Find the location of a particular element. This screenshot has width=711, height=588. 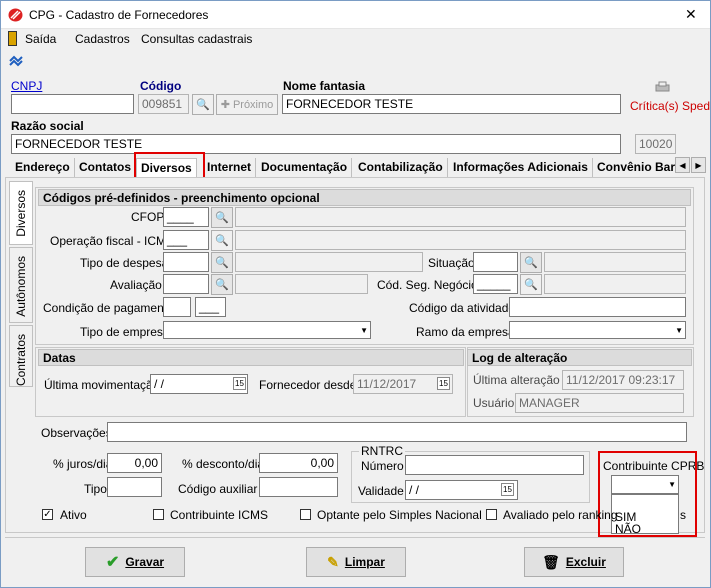

cfop-input: ____ is located at coordinates (186, 217).